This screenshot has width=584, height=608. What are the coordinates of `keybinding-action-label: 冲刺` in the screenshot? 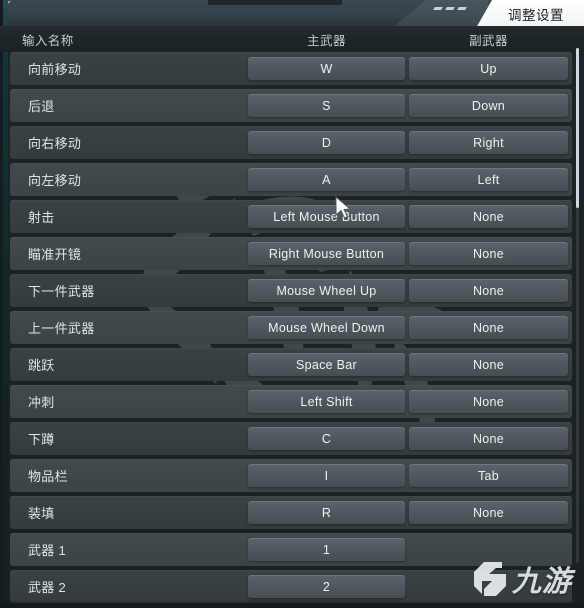 It's located at (41, 402).